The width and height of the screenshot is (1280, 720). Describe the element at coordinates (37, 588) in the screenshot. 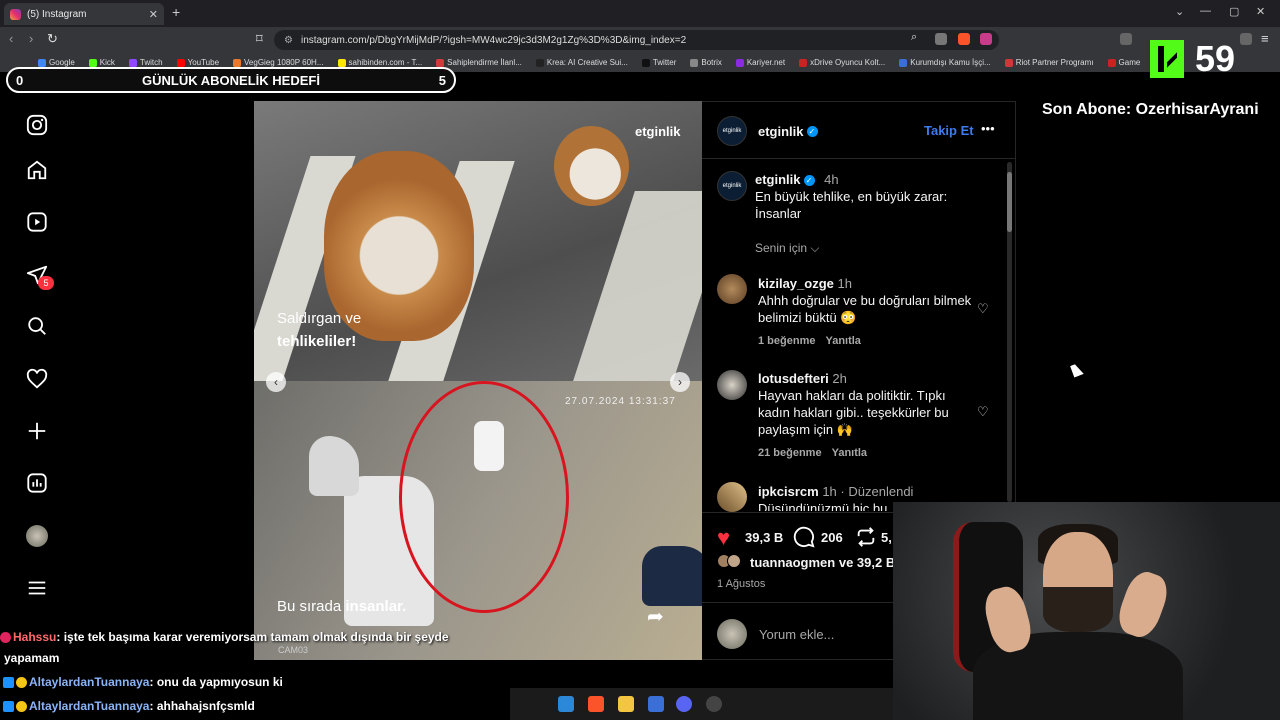

I see `menu-icon` at that location.